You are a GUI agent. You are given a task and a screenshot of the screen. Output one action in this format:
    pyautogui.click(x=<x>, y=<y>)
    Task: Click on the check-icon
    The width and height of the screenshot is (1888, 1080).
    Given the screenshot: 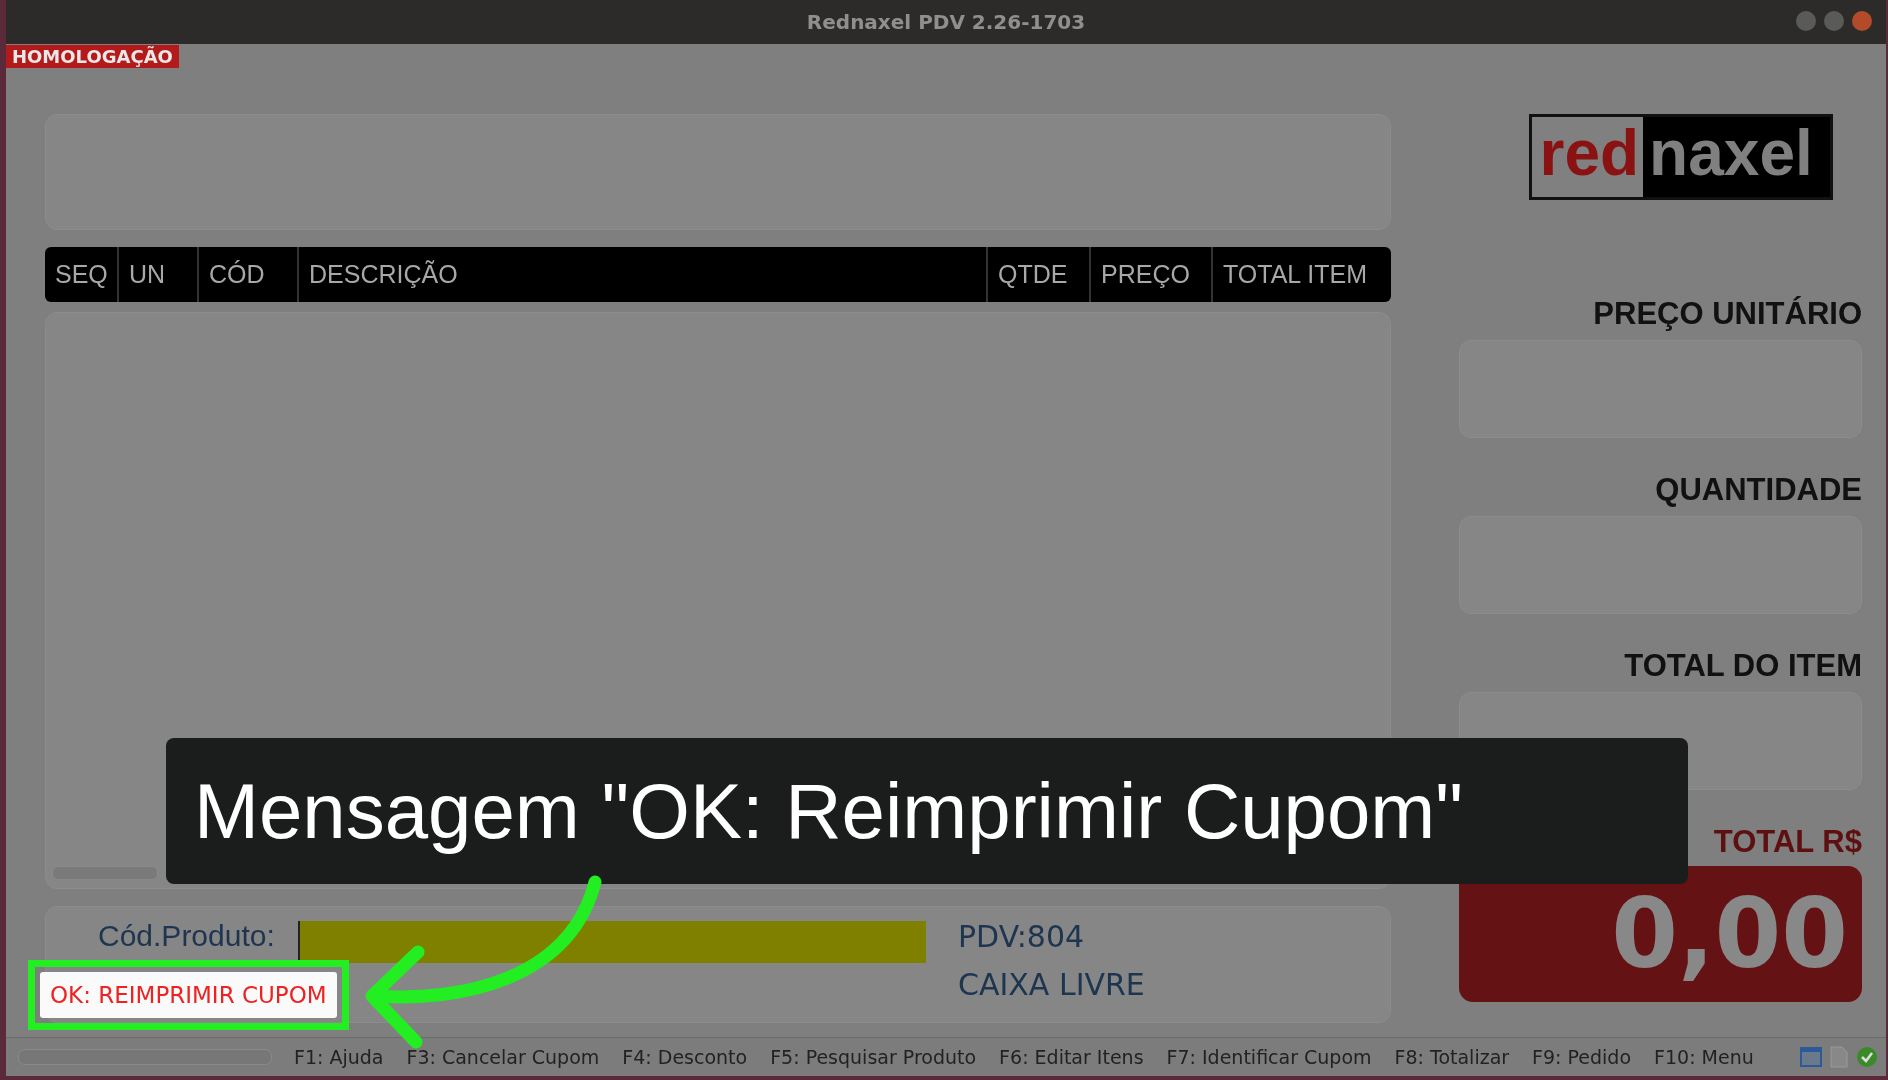 What is the action you would take?
    pyautogui.click(x=1867, y=1057)
    